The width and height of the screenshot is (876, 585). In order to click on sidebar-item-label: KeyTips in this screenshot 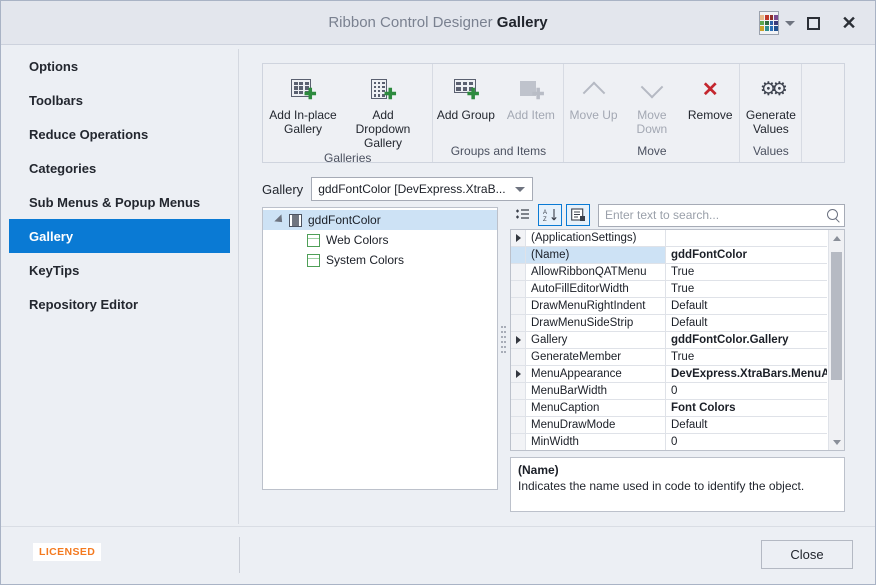, I will do `click(54, 270)`.